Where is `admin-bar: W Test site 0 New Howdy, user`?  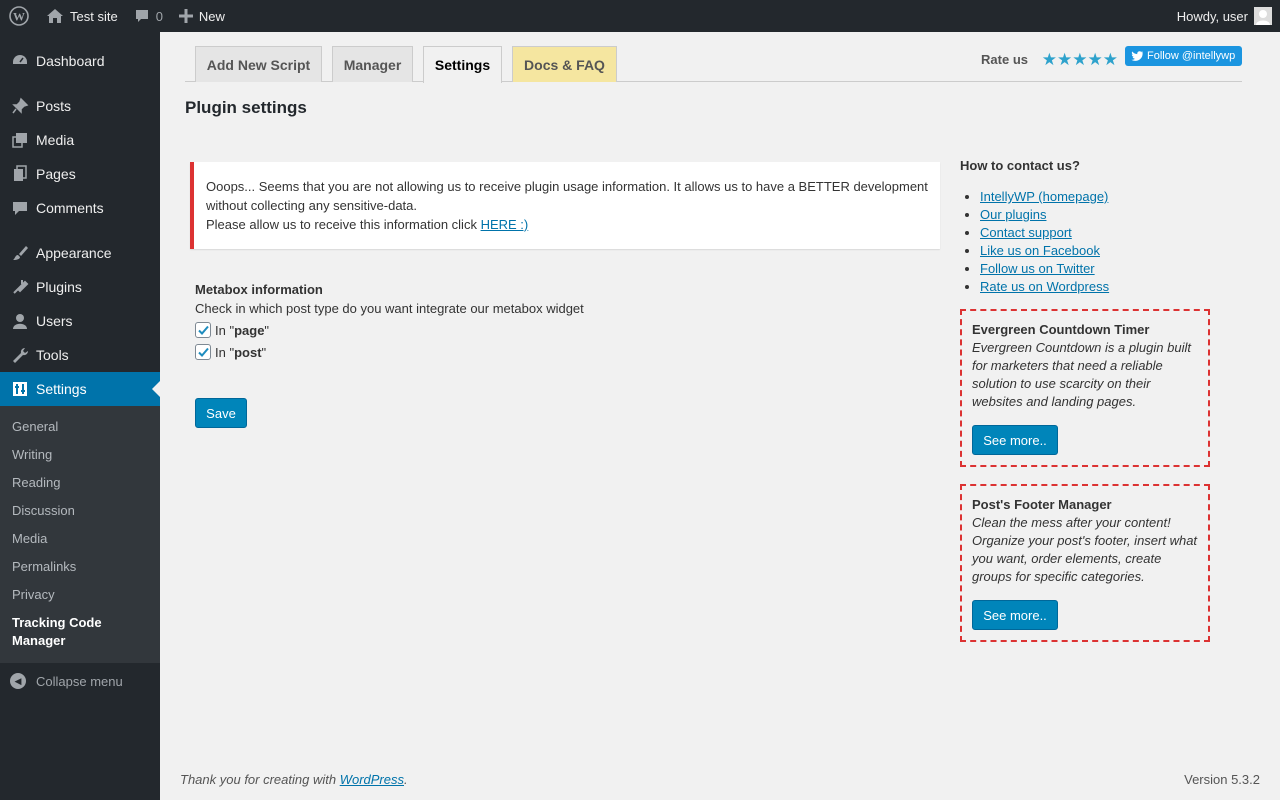
admin-bar: W Test site 0 New Howdy, user is located at coordinates (640, 16).